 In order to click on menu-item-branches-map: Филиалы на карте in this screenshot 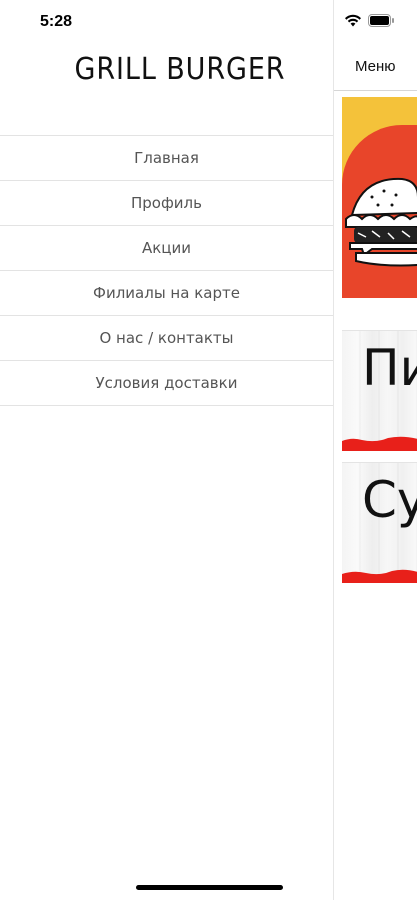, I will do `click(166, 293)`.